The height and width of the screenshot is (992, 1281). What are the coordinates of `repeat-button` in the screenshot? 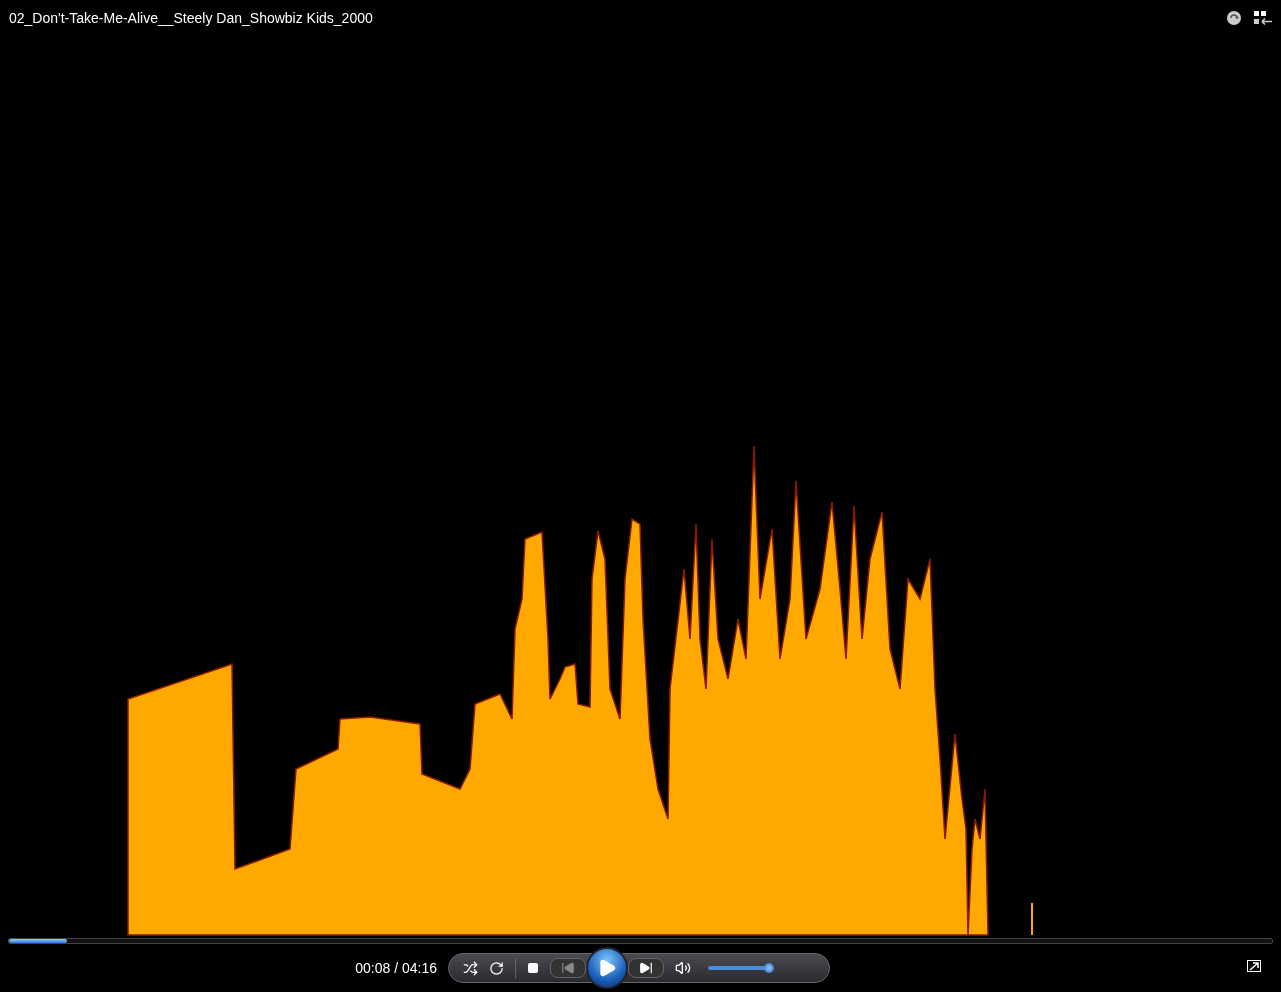 It's located at (496, 968).